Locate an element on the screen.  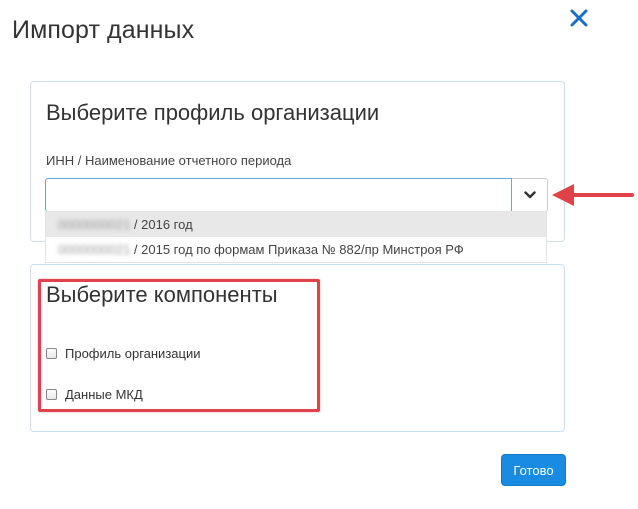
option-period-text: / 2016 год is located at coordinates (161, 224).